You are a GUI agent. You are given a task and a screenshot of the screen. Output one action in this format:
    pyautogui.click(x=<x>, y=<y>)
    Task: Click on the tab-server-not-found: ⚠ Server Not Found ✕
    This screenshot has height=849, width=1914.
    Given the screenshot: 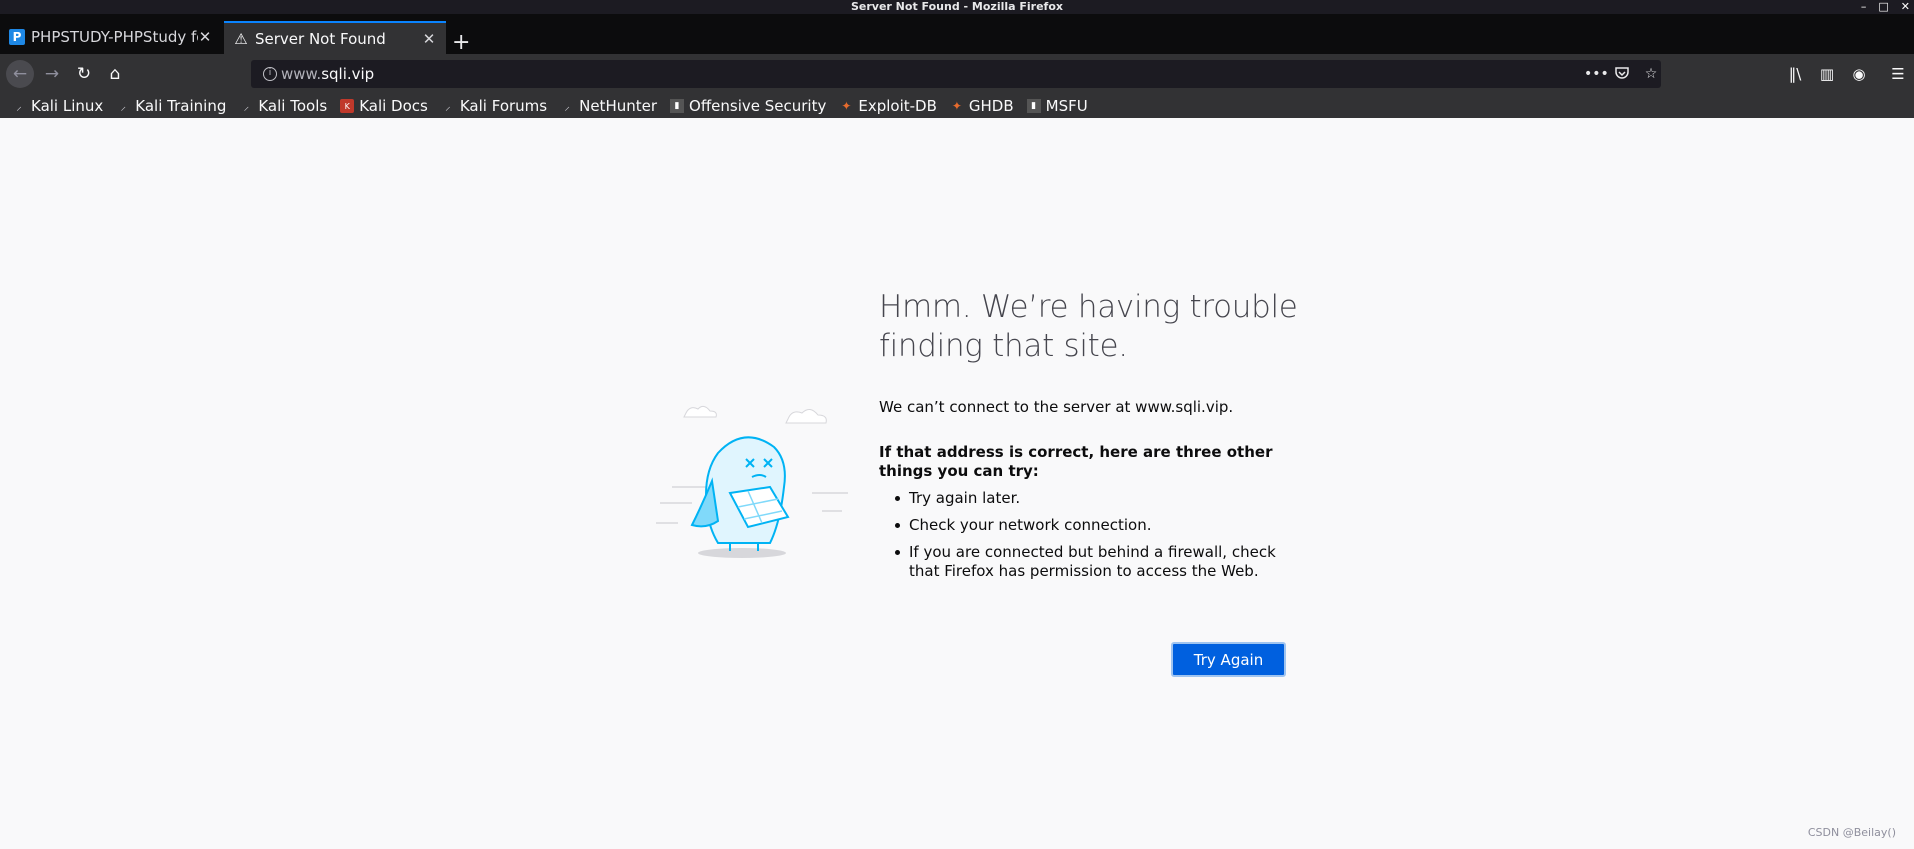 What is the action you would take?
    pyautogui.click(x=335, y=37)
    